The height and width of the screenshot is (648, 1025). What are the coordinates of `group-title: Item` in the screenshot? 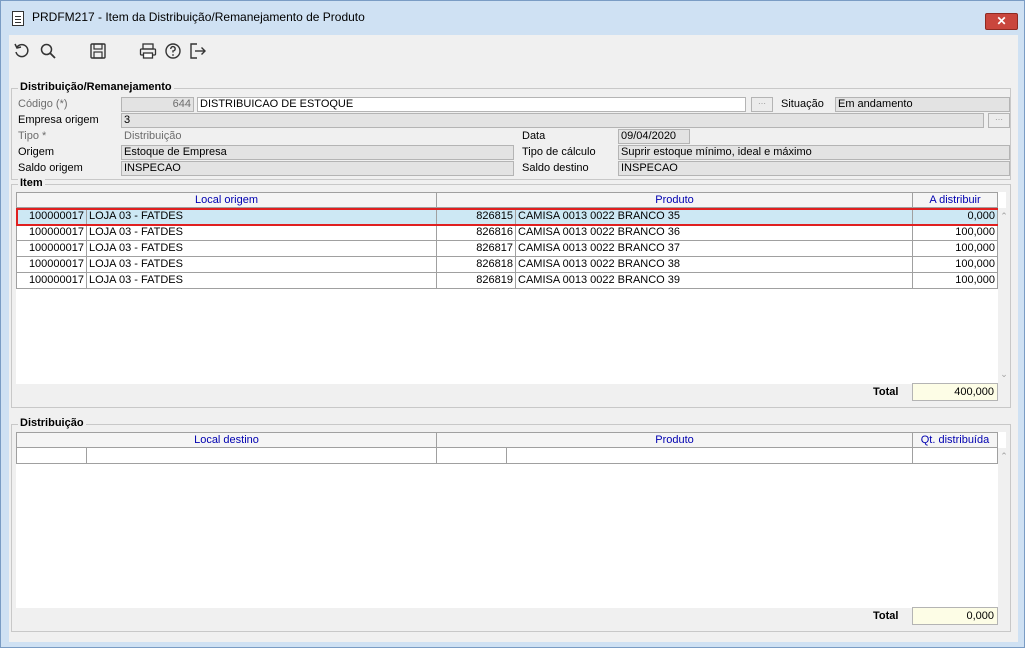 It's located at (31, 183).